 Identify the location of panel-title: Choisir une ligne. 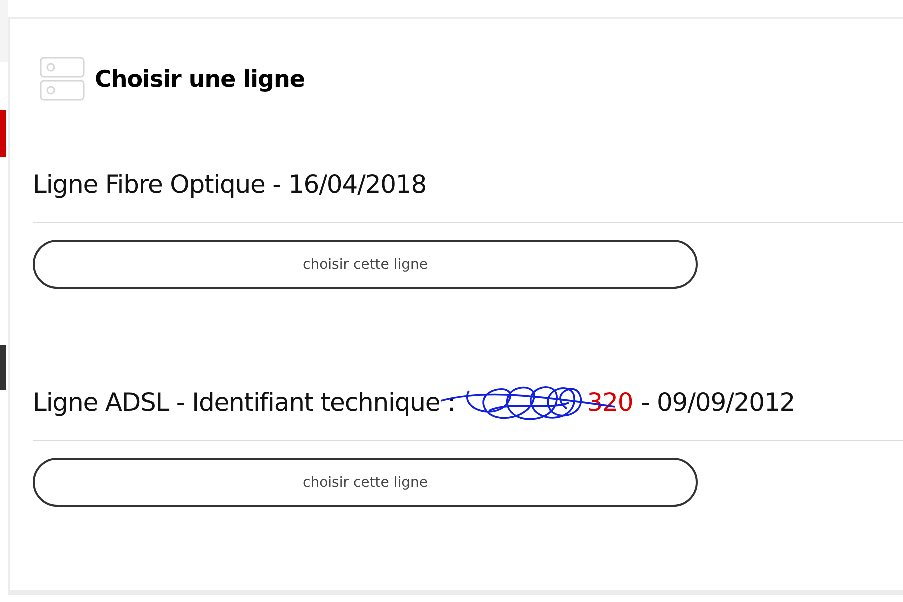
(200, 79).